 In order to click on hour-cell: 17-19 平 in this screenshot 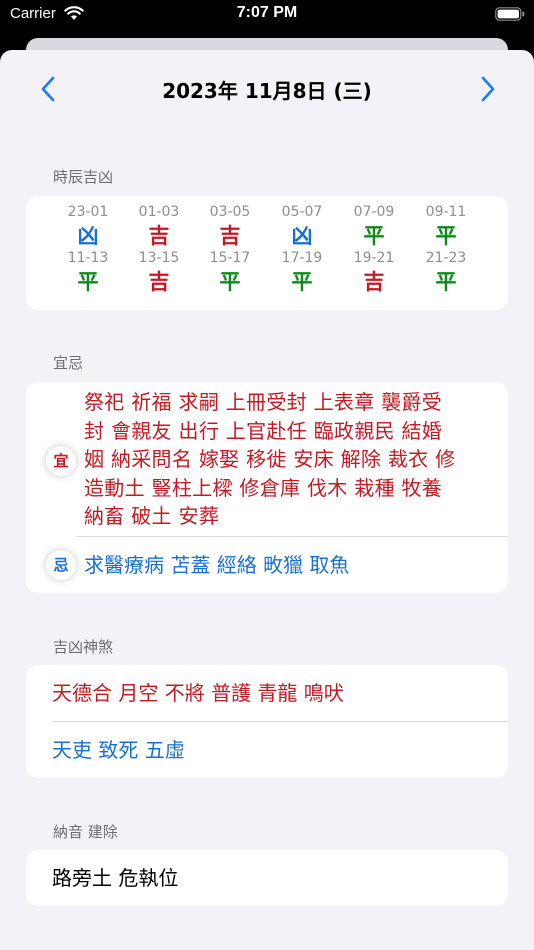, I will do `click(302, 273)`.